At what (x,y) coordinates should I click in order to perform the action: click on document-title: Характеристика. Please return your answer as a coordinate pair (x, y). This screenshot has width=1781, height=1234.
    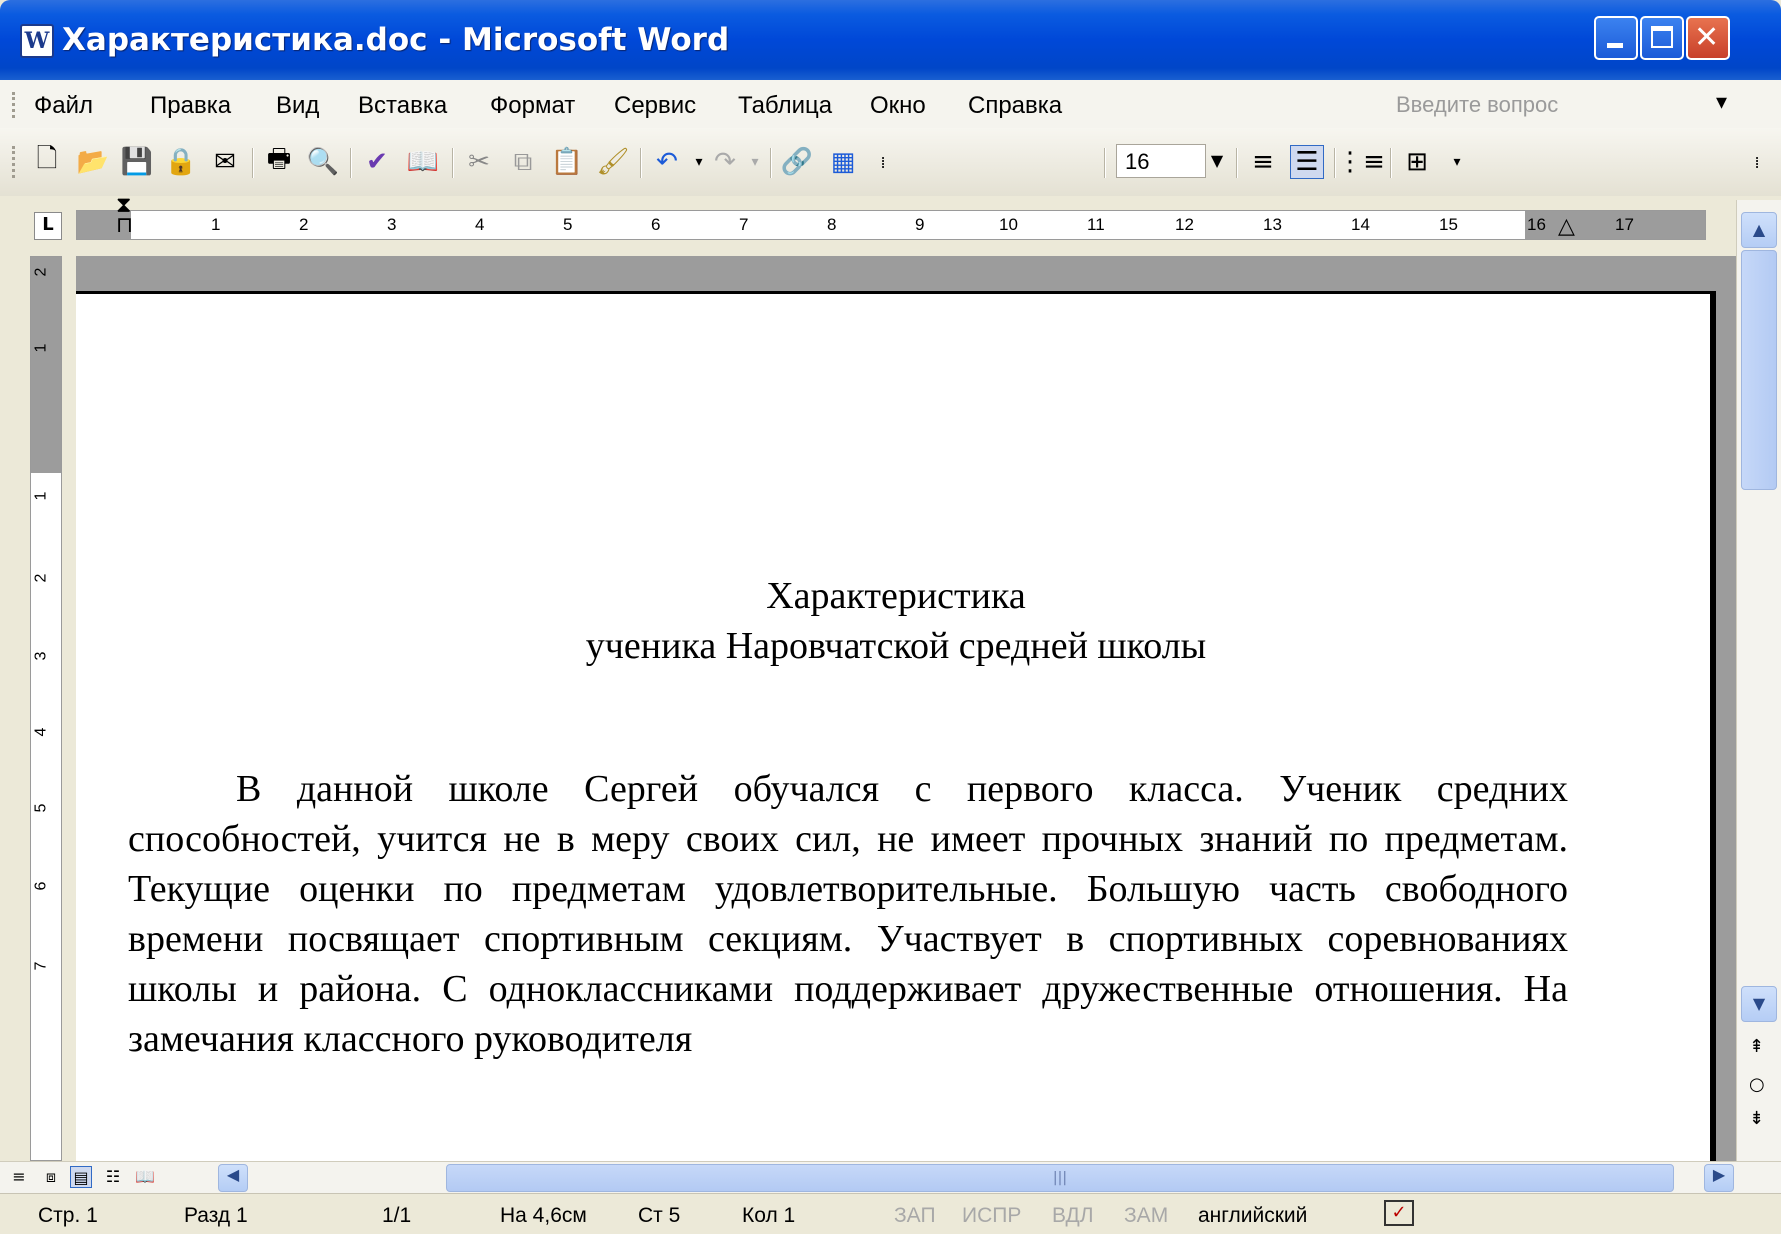
    Looking at the image, I should click on (896, 596).